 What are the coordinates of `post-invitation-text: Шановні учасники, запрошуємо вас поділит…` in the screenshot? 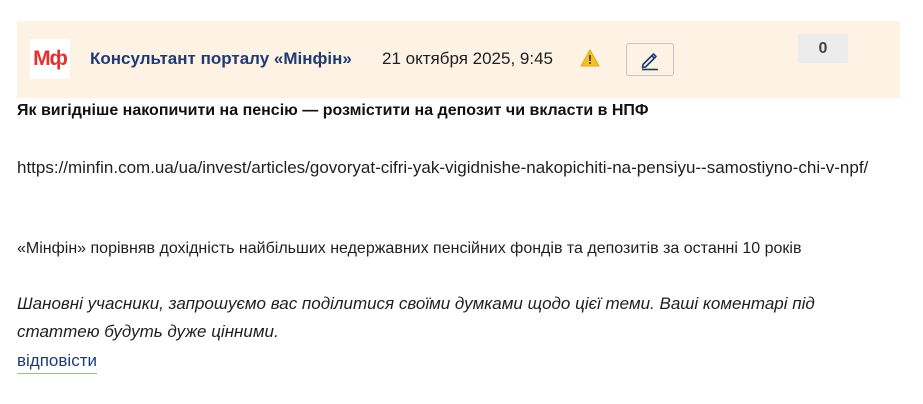 It's located at (416, 317).